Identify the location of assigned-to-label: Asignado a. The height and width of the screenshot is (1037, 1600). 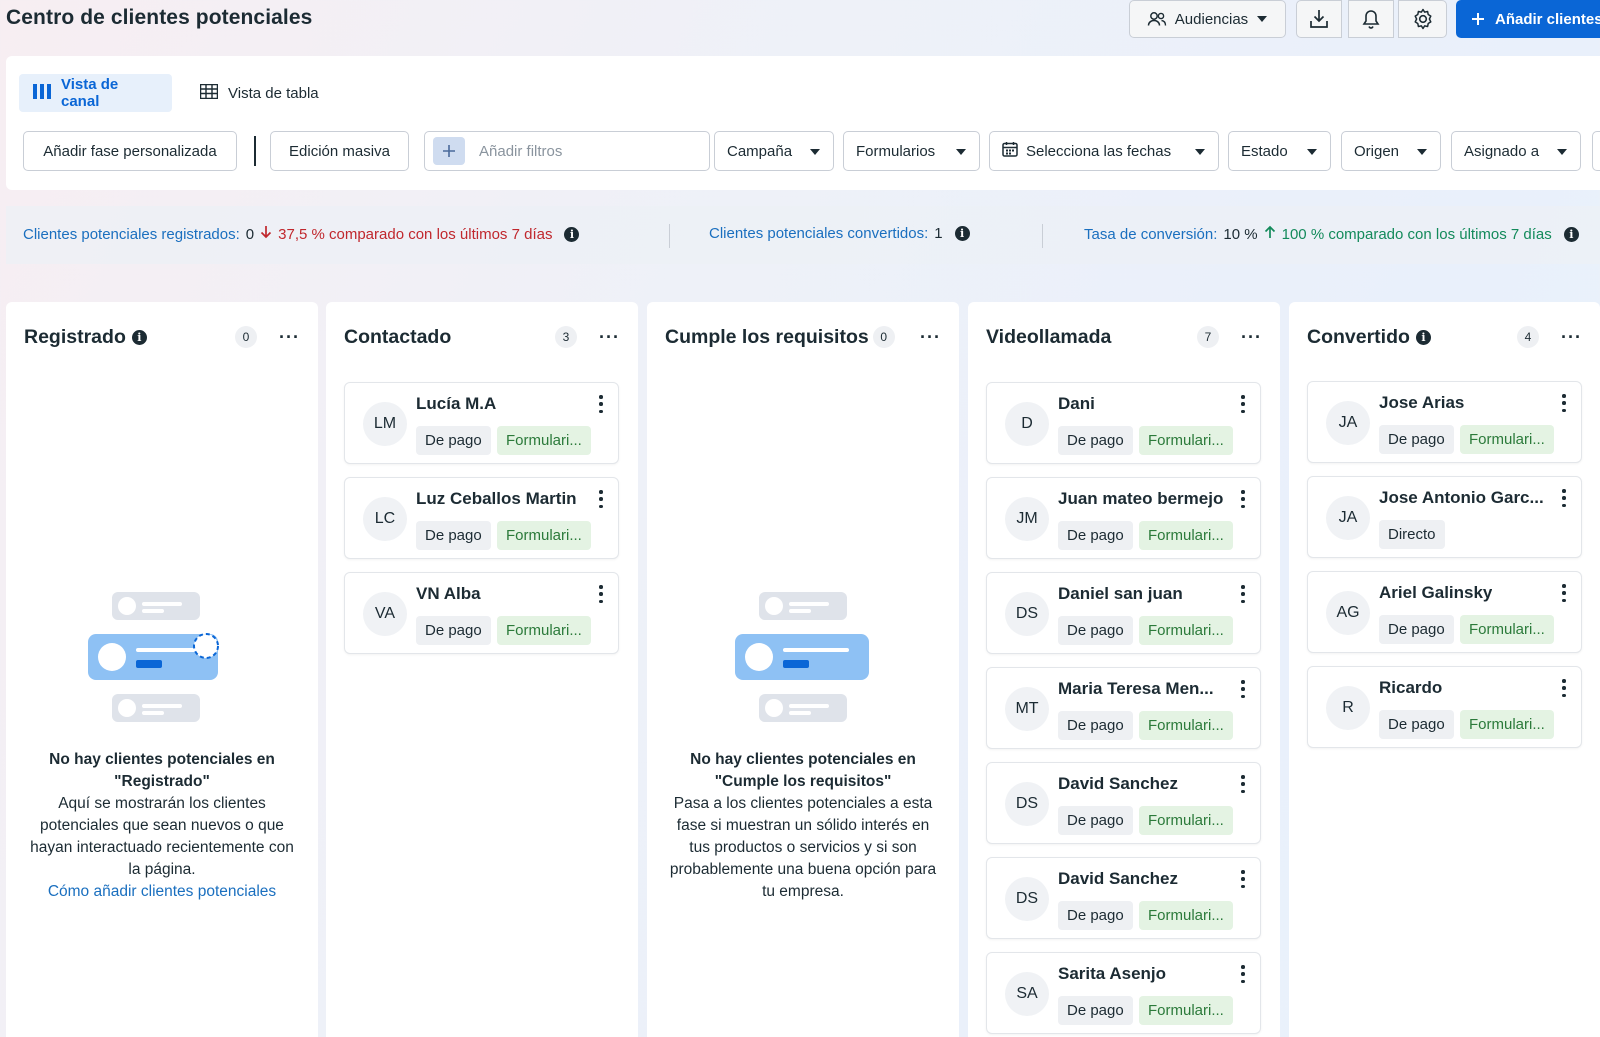
(1502, 151).